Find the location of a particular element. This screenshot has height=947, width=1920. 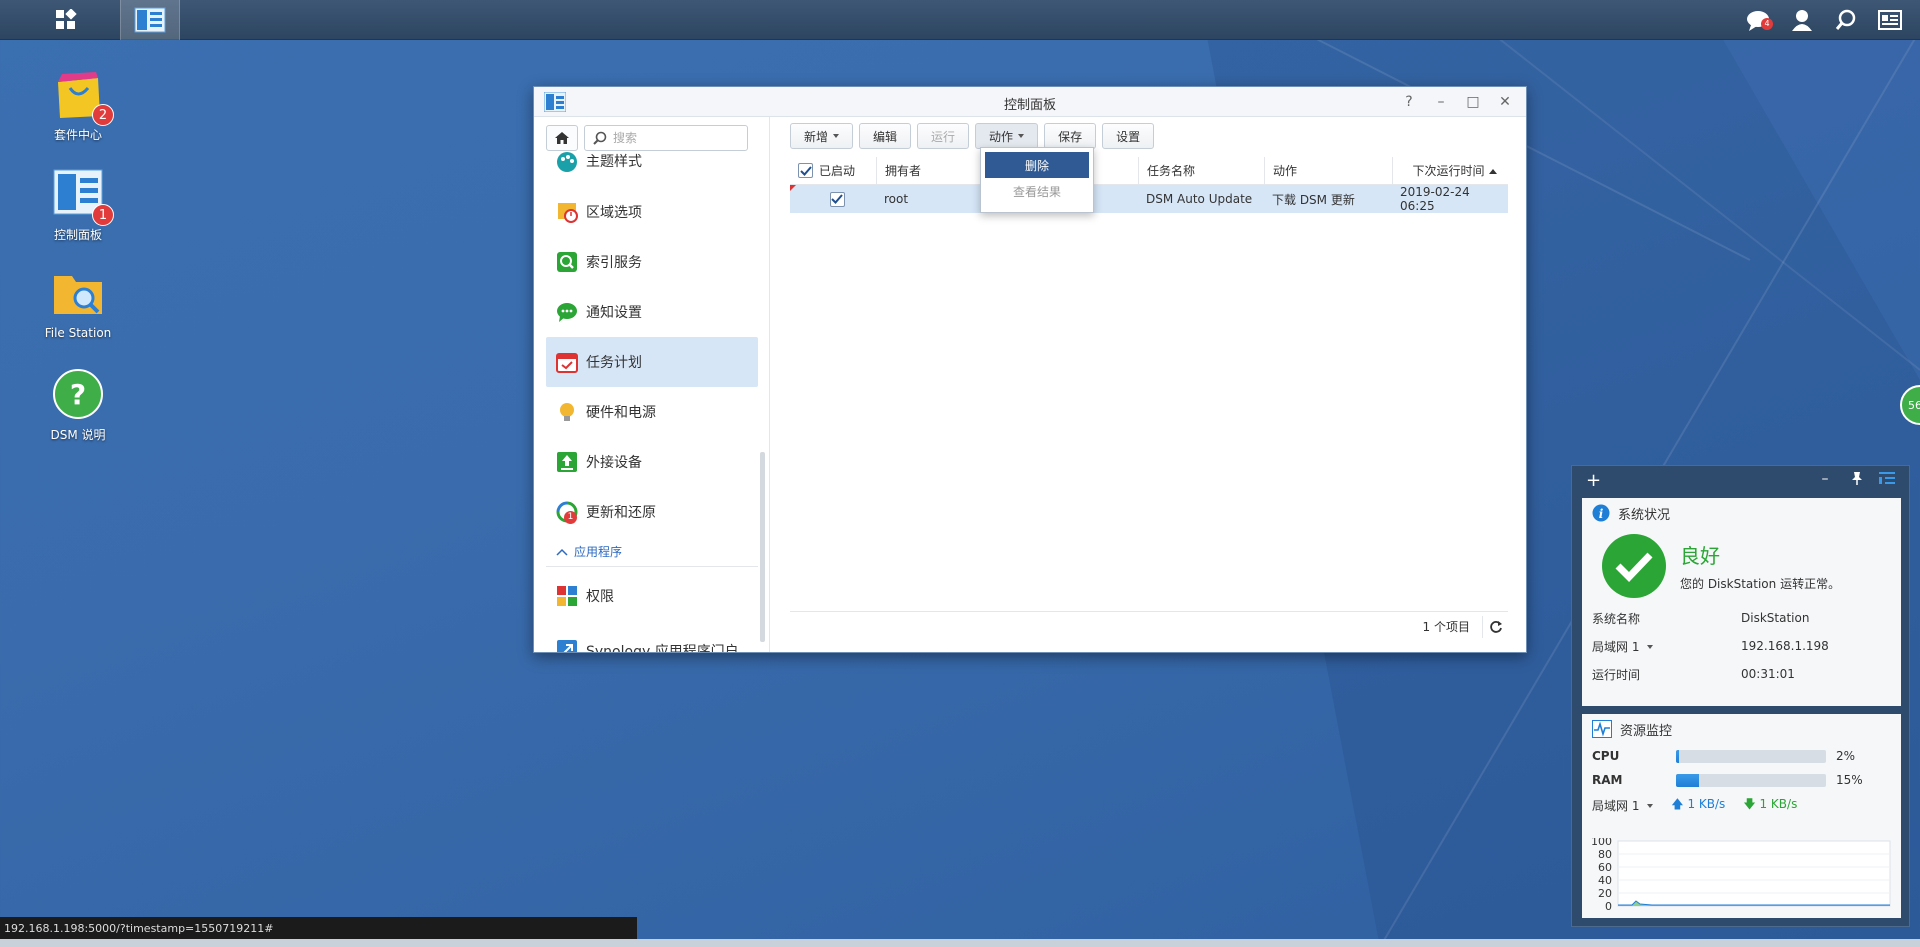

notification-chat-icon is located at coordinates (567, 312).